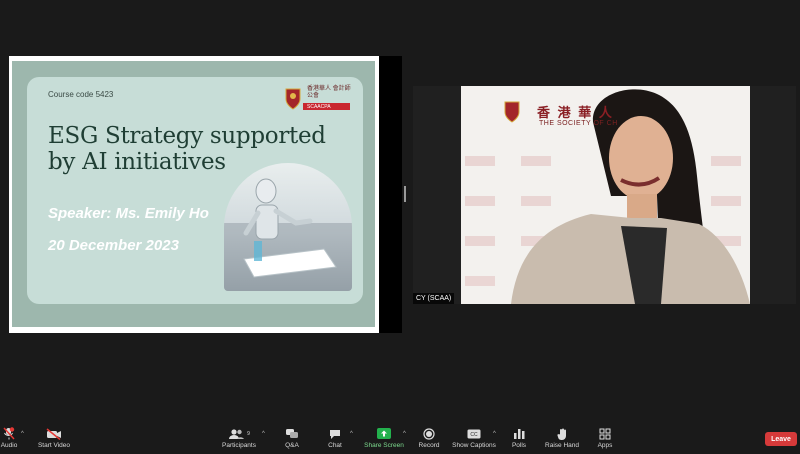 This screenshot has height=454, width=800. I want to click on start-video-button: Start Video, so click(54, 439).